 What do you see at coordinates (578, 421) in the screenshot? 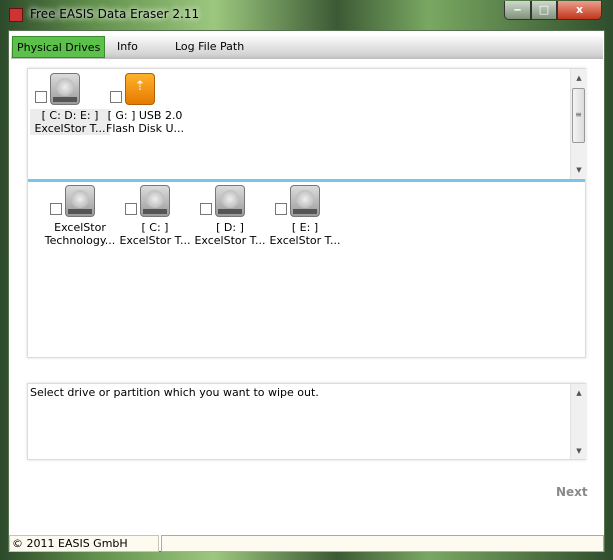
I see `message-scrollbar: ▲ ▼` at bounding box center [578, 421].